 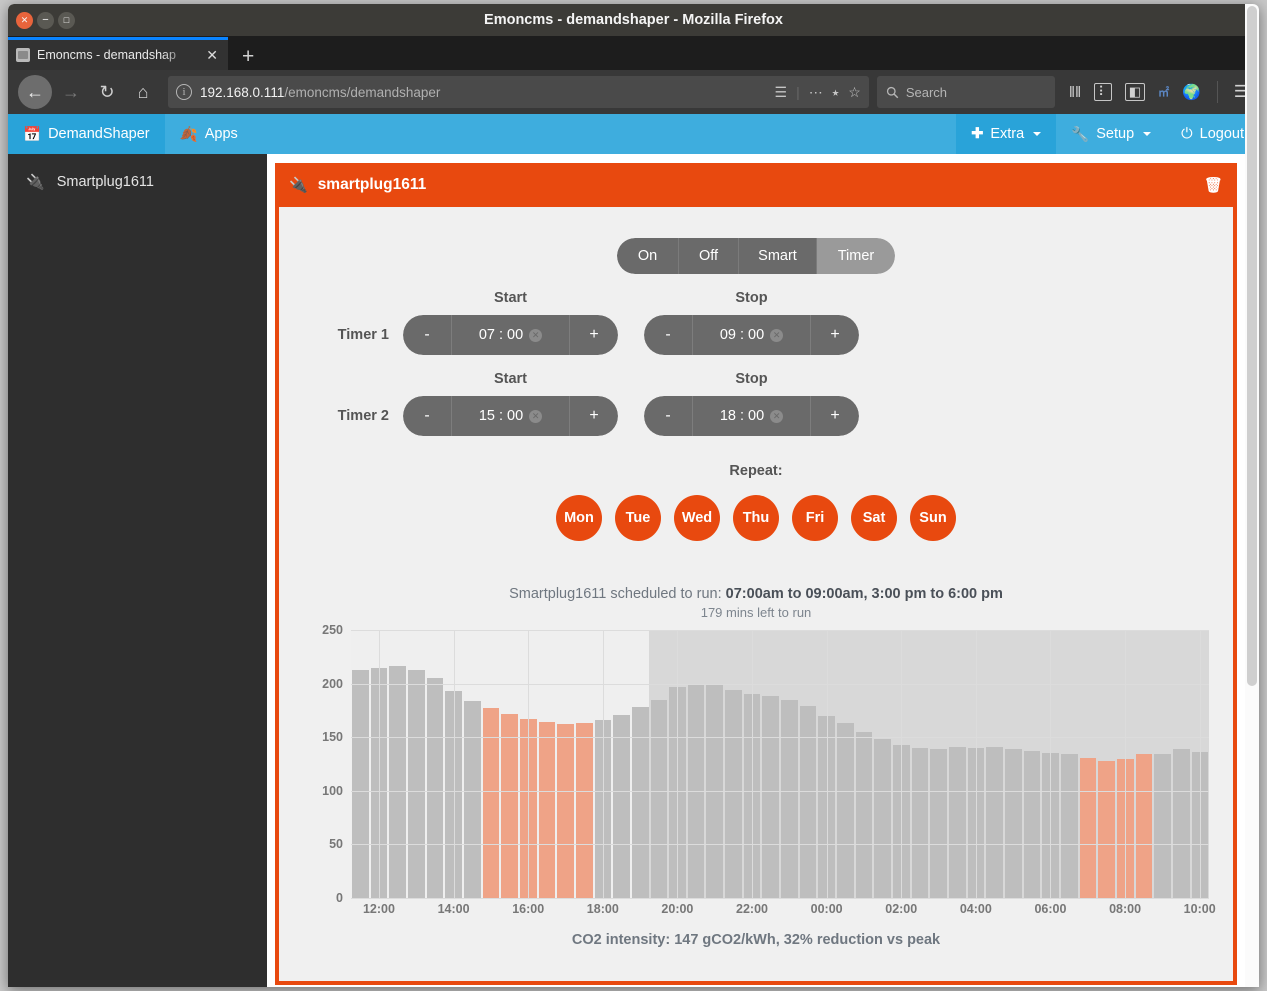 What do you see at coordinates (926, 92) in the screenshot?
I see `search-input: Search` at bounding box center [926, 92].